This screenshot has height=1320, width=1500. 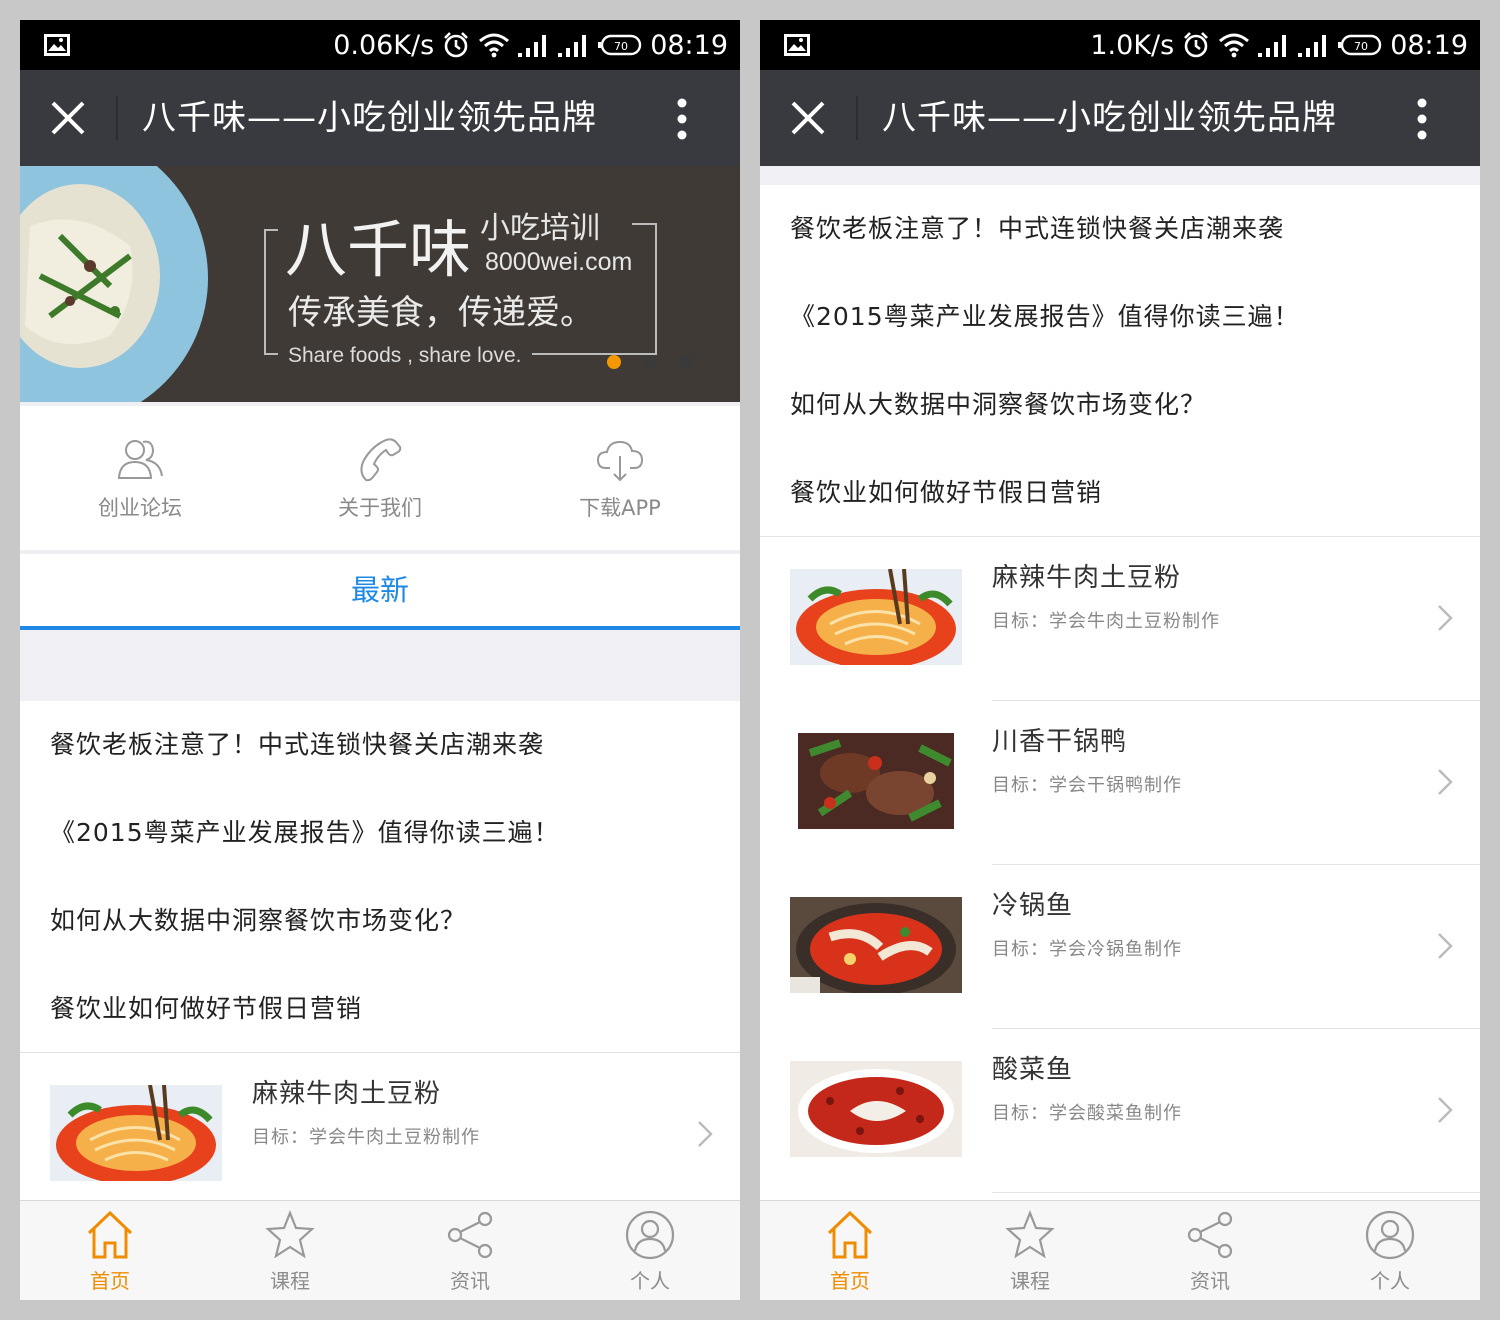 I want to click on network-speed: 0.06K/s, so click(x=384, y=45).